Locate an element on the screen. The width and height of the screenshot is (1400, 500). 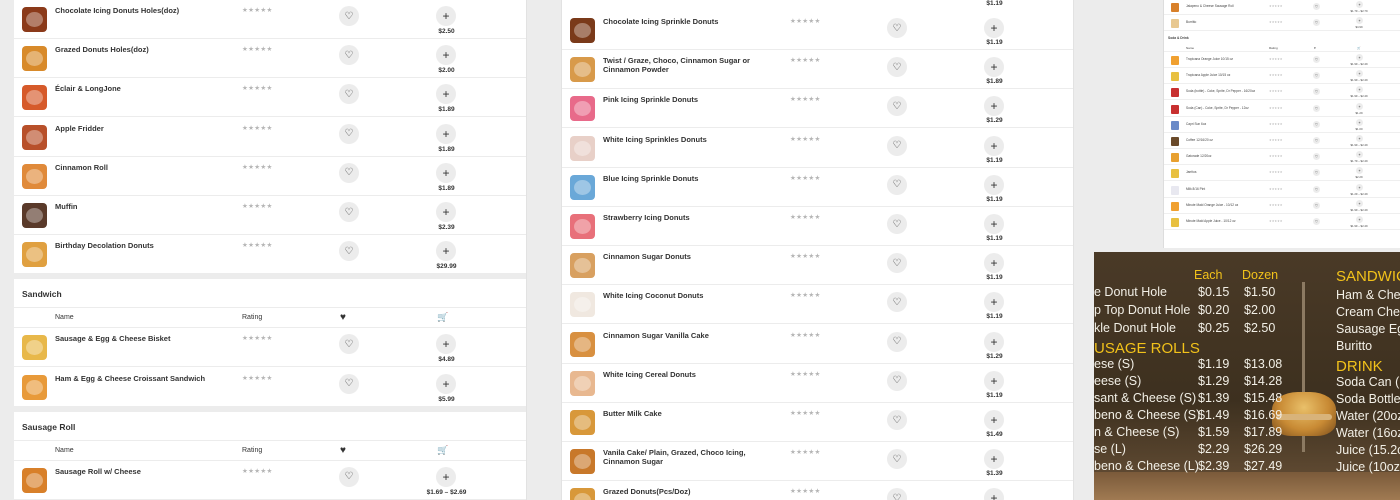
mini-product-name: Coffee 12/16/20 oz is located at coordinates (1199, 140).